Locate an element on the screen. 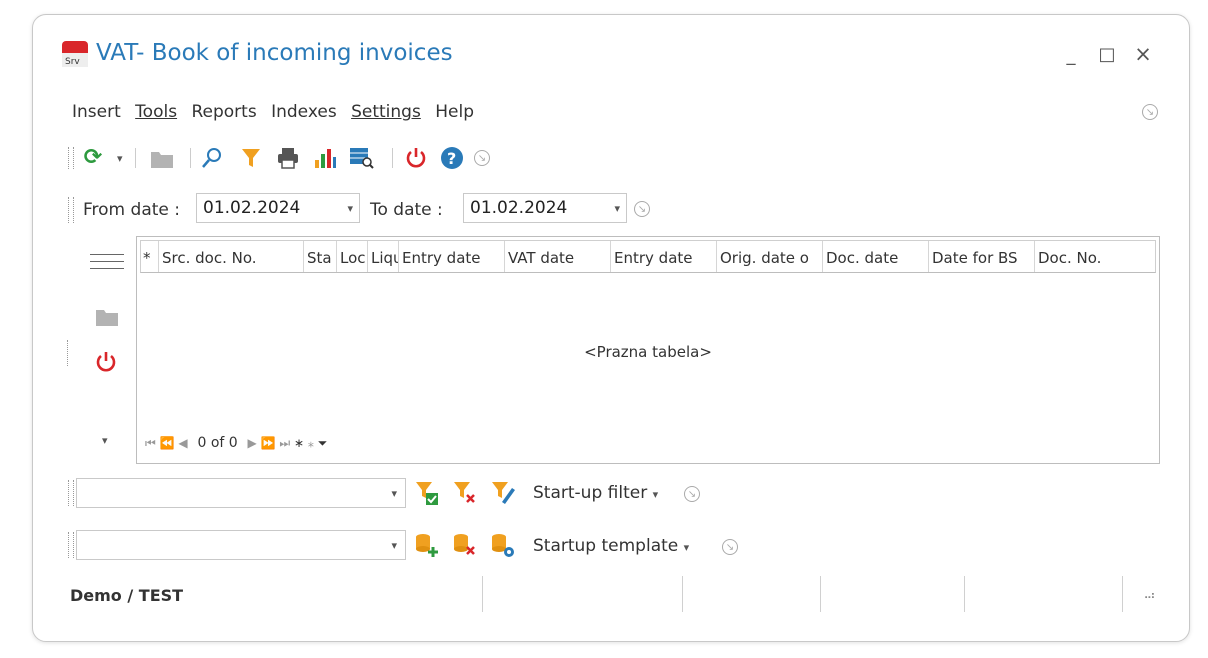 This screenshot has width=1208, height=658. close-button: × is located at coordinates (1143, 54).